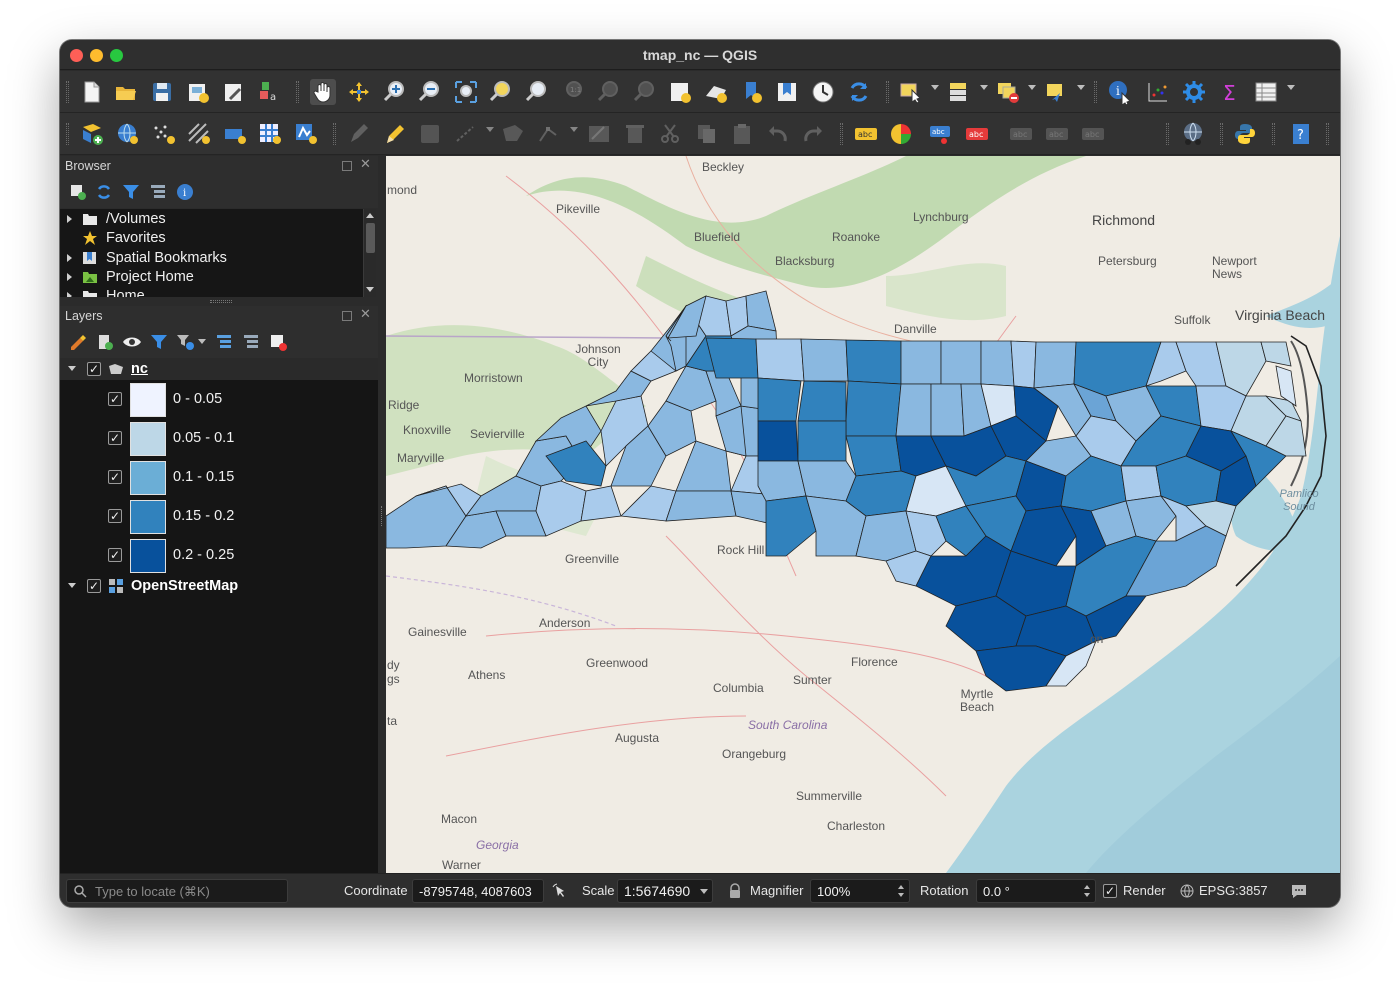  I want to click on expand-all-icon, so click(224, 342).